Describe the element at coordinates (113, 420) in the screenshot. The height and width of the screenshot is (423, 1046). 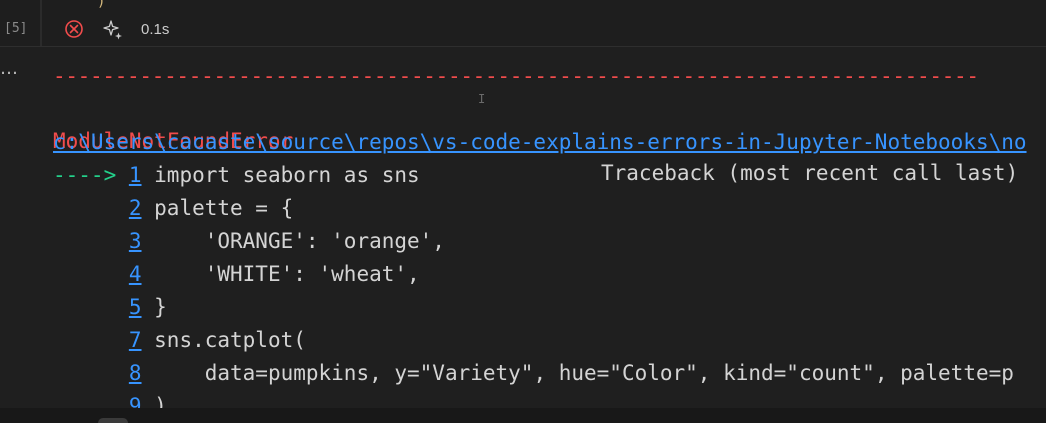
I see `scrollbar-thumb` at that location.